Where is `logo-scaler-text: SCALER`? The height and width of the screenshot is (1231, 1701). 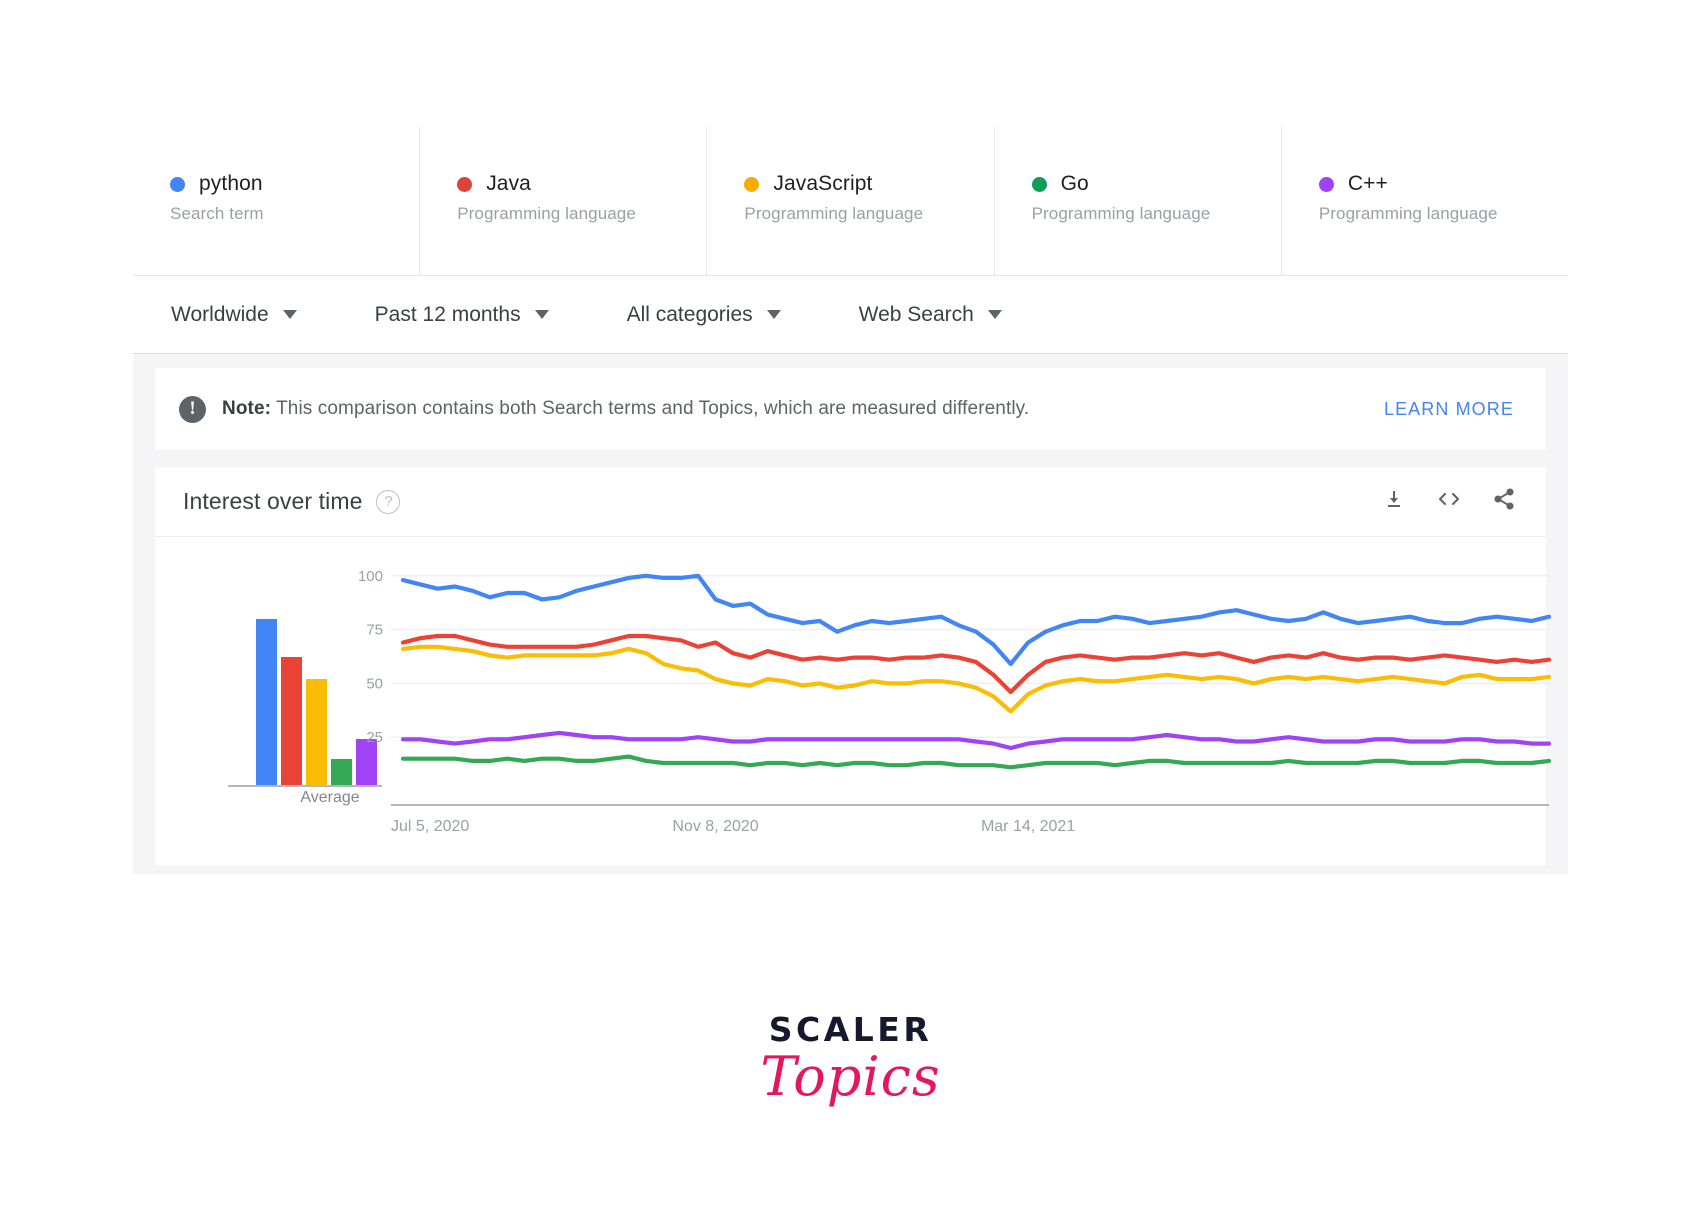
logo-scaler-text: SCALER is located at coordinates (850, 1029).